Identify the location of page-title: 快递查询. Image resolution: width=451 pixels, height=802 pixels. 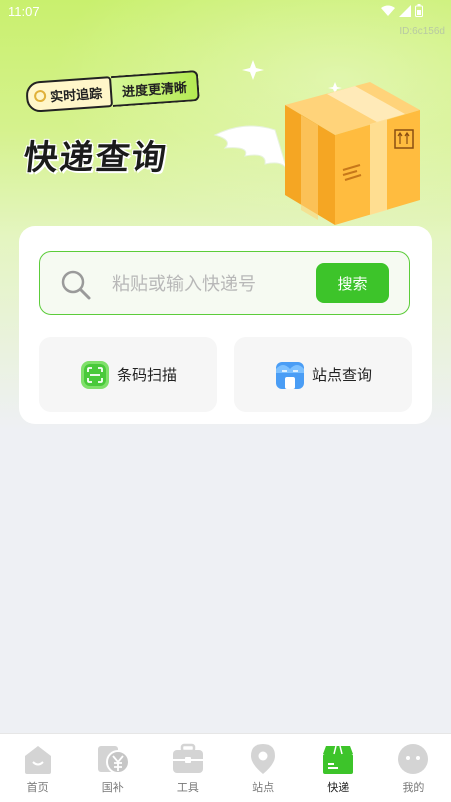
(95, 158).